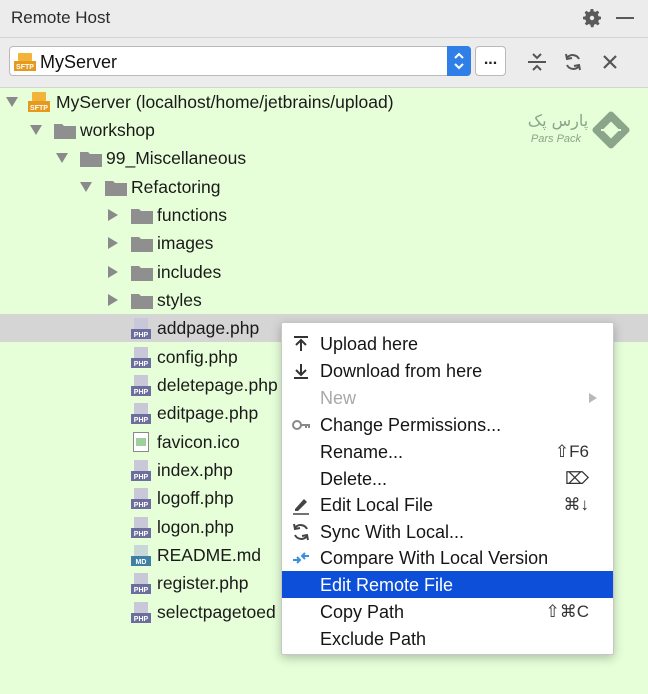  What do you see at coordinates (573, 62) in the screenshot?
I see `refresh-icon` at bounding box center [573, 62].